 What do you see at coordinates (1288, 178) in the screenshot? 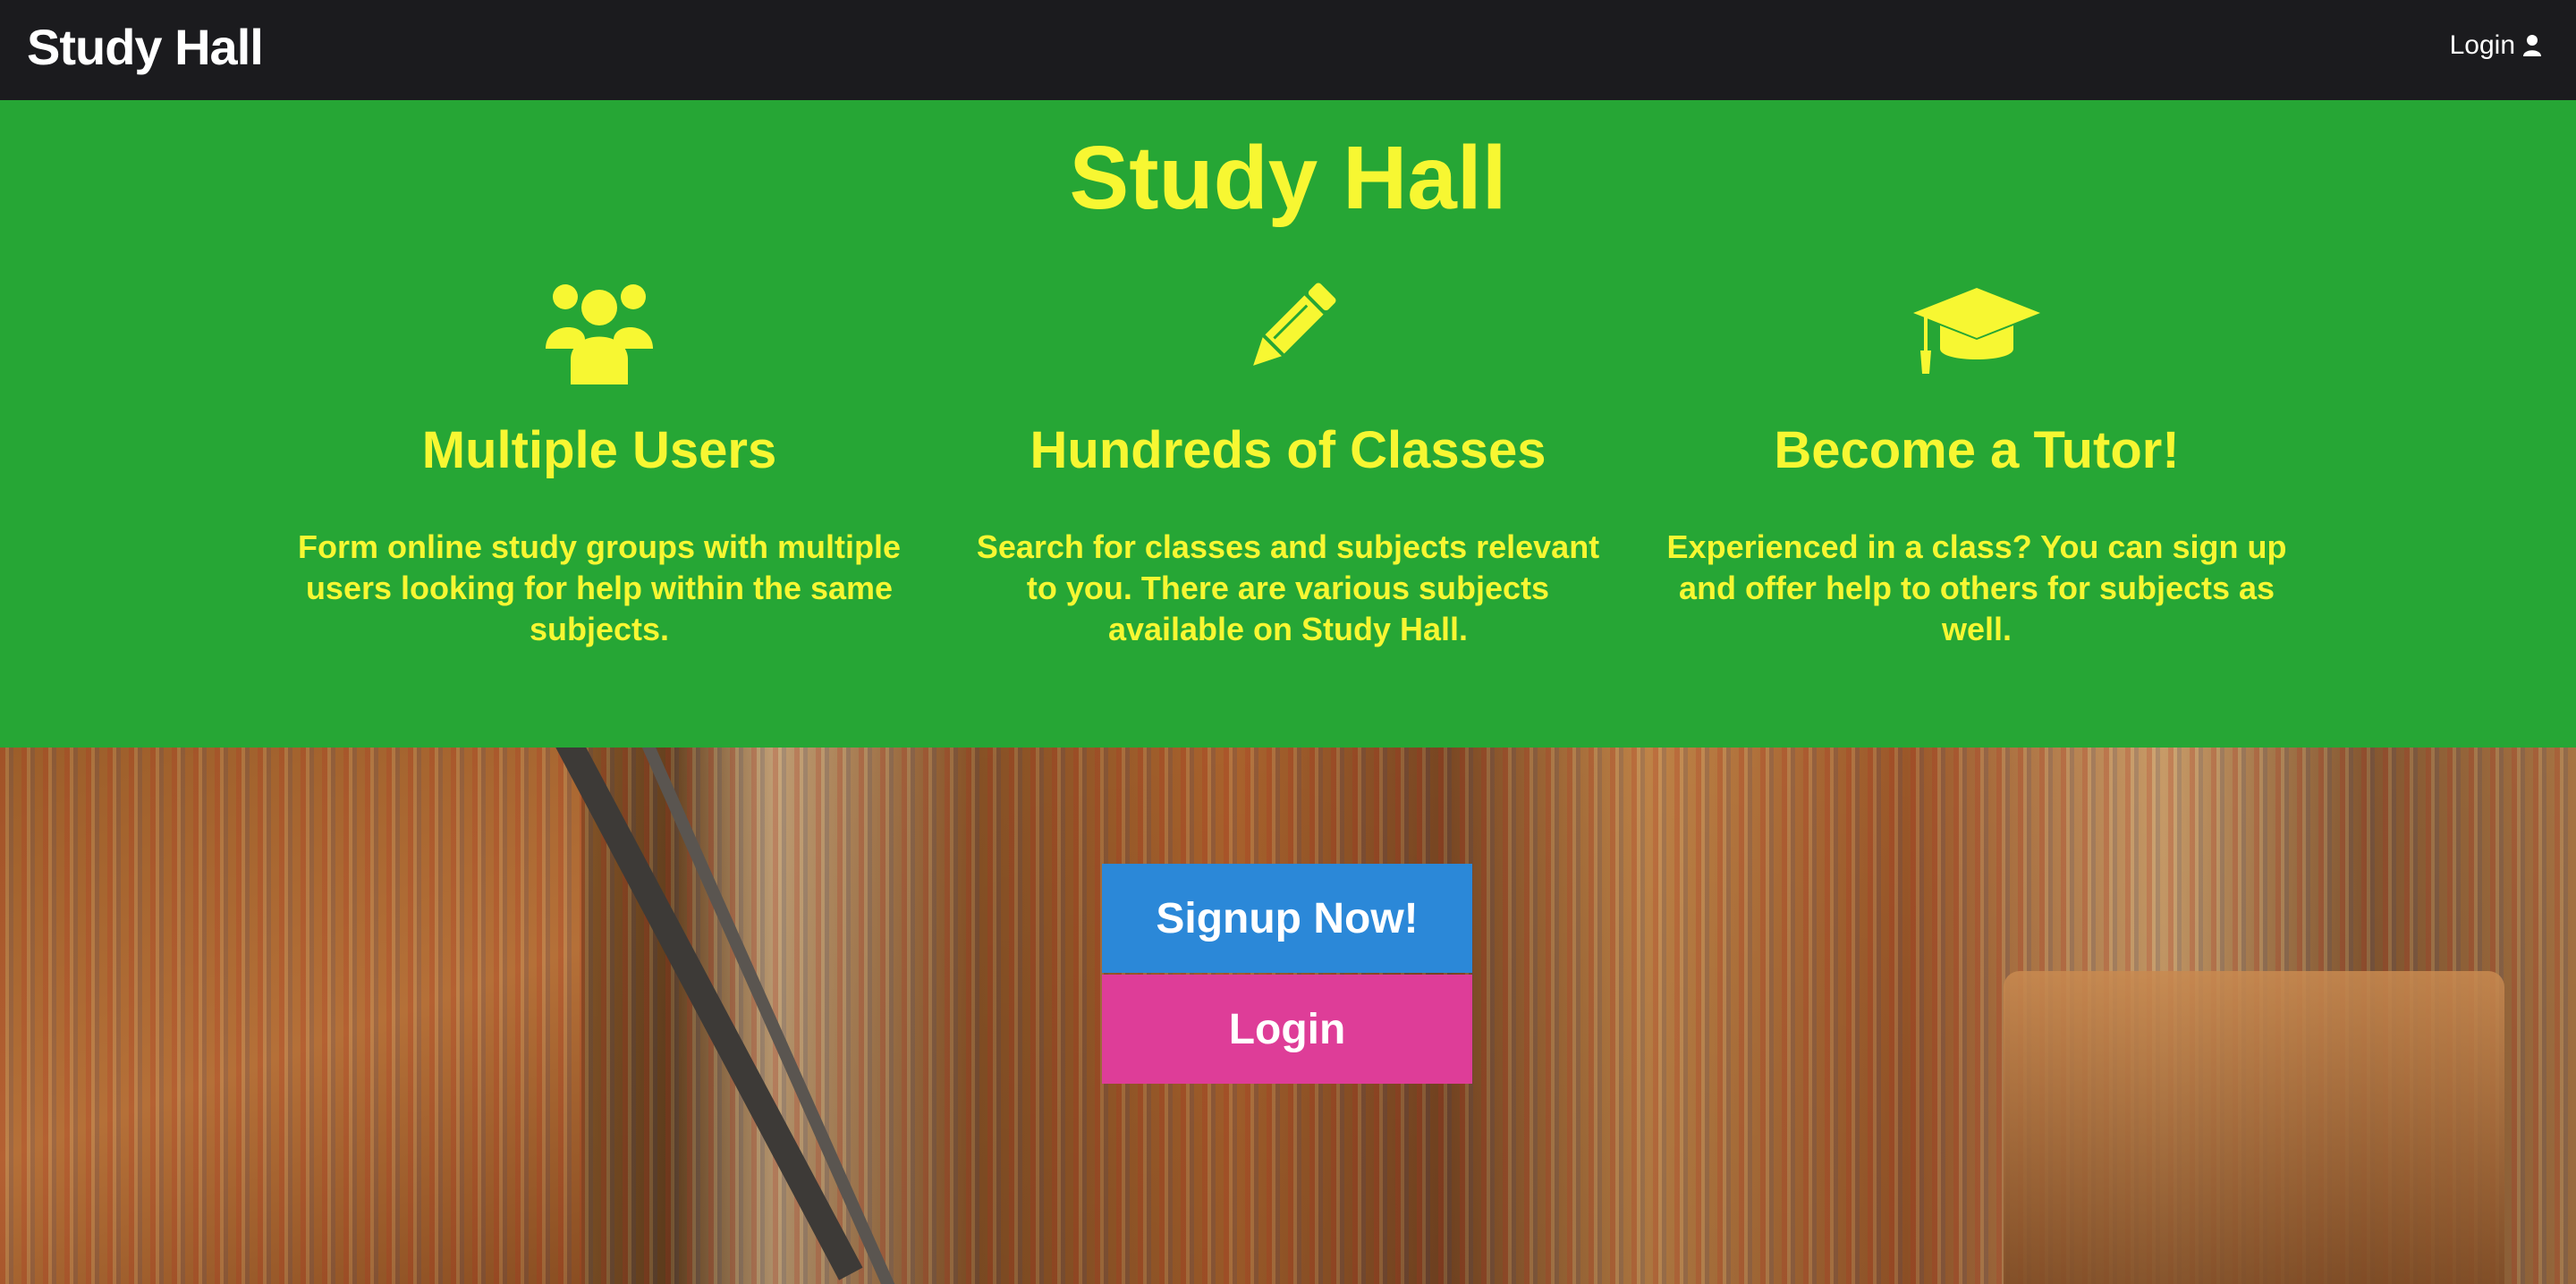
I see `hero-title: Study Hall` at bounding box center [1288, 178].